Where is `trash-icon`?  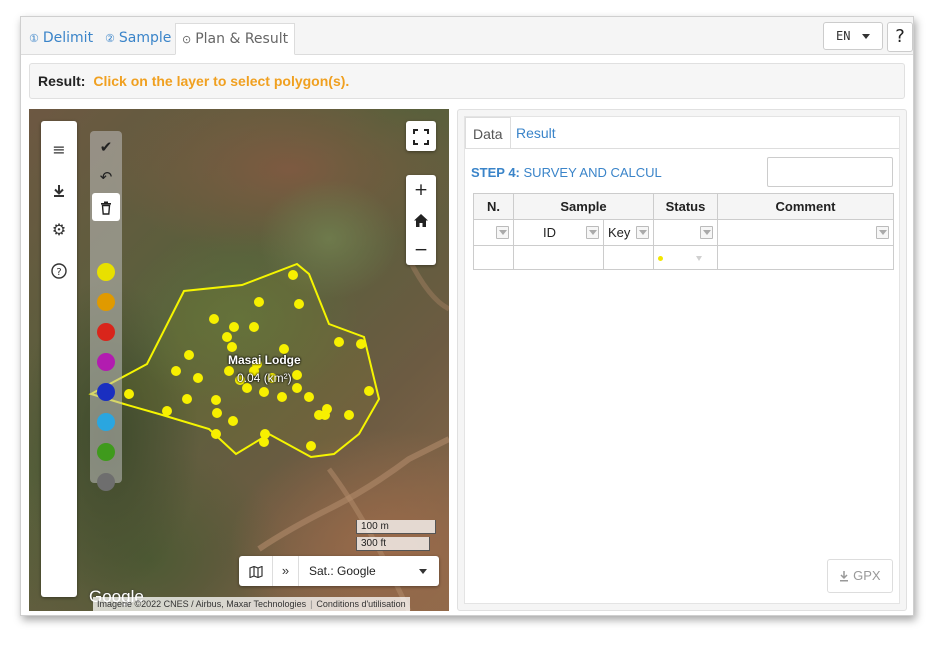
trash-icon is located at coordinates (106, 207).